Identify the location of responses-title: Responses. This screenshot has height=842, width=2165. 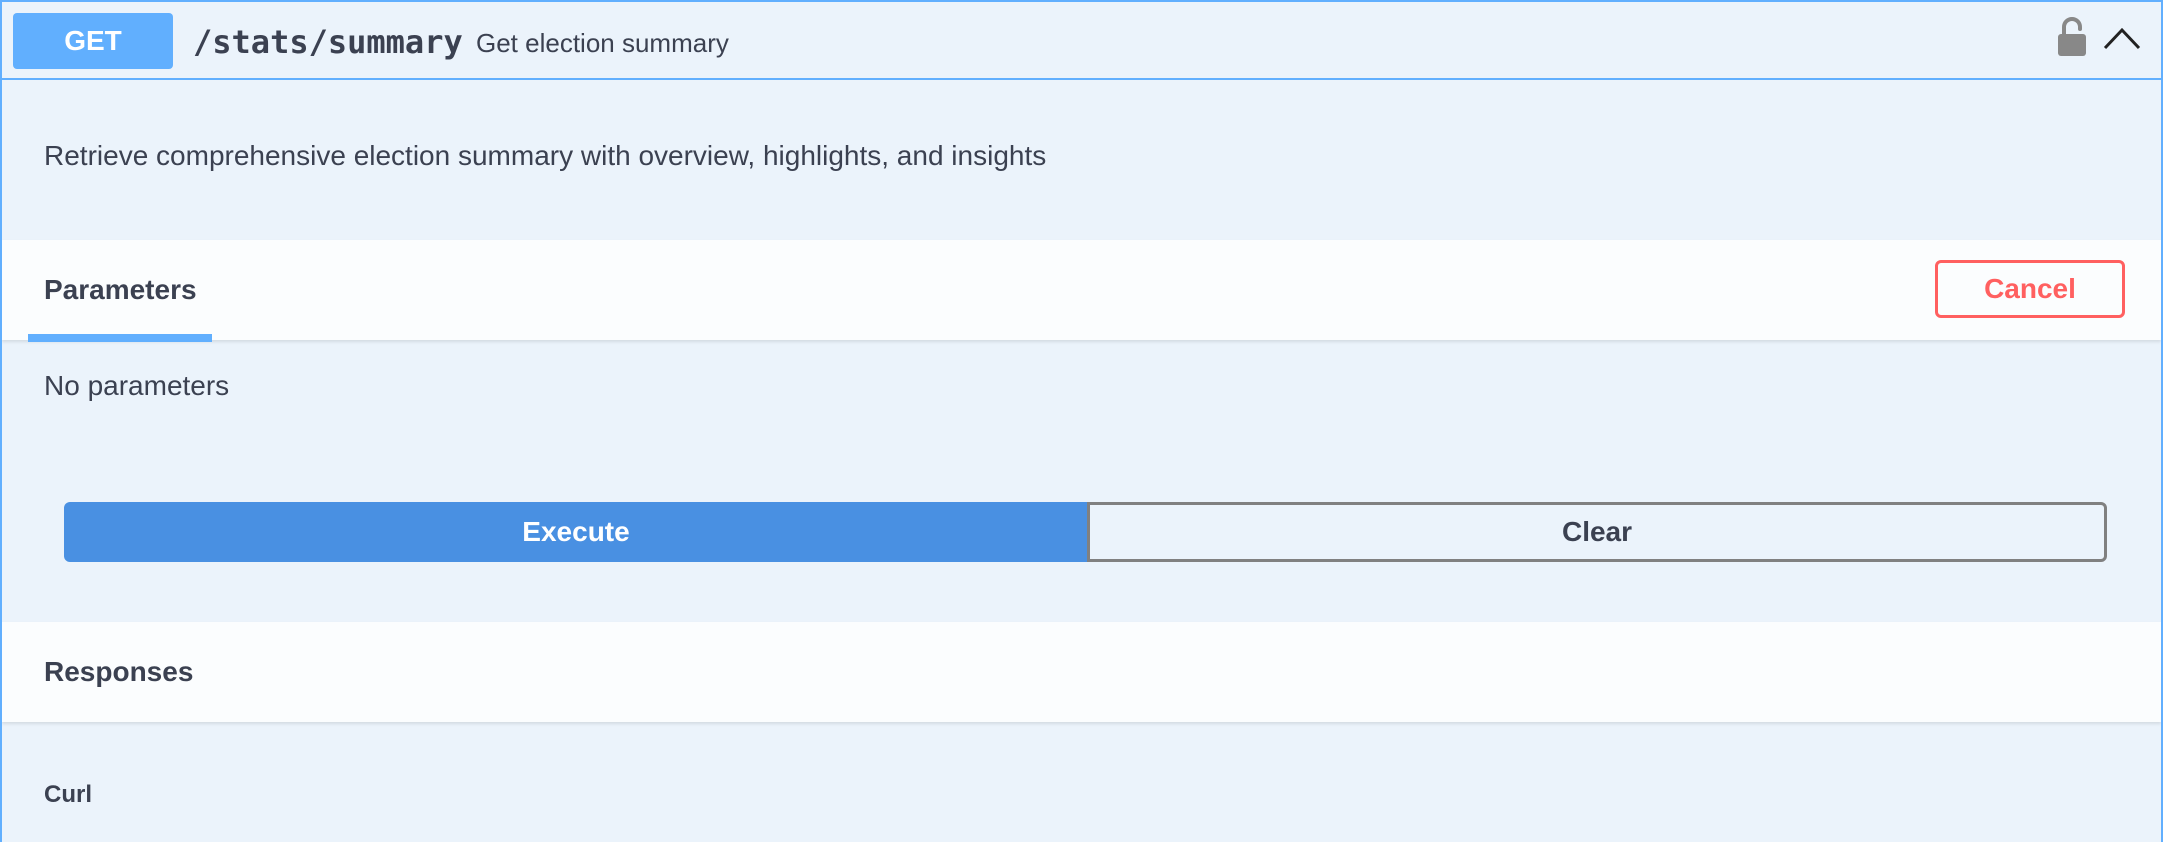
(119, 671).